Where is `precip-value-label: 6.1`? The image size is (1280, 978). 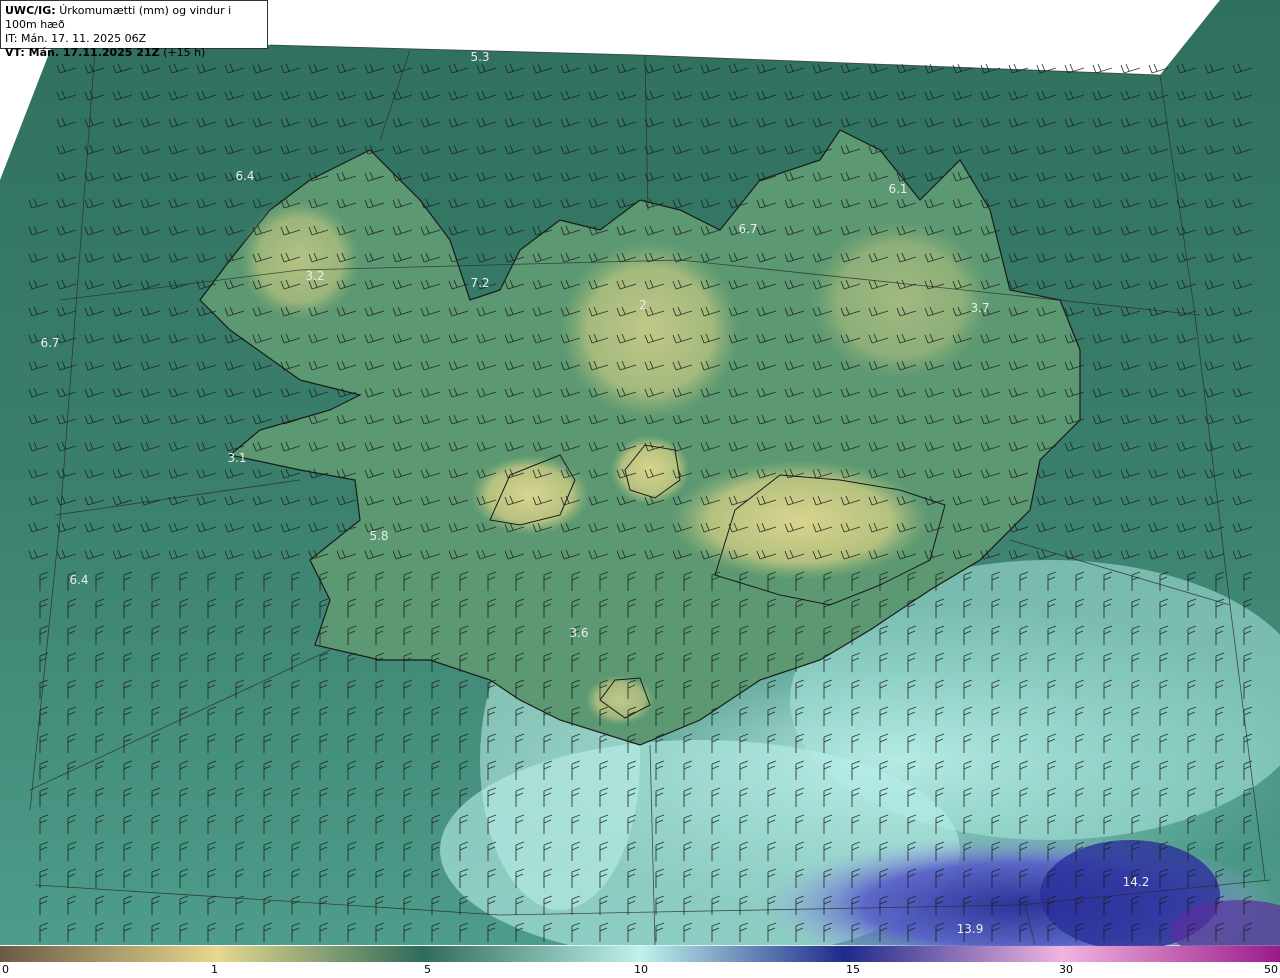
precip-value-label: 6.1 is located at coordinates (897, 189).